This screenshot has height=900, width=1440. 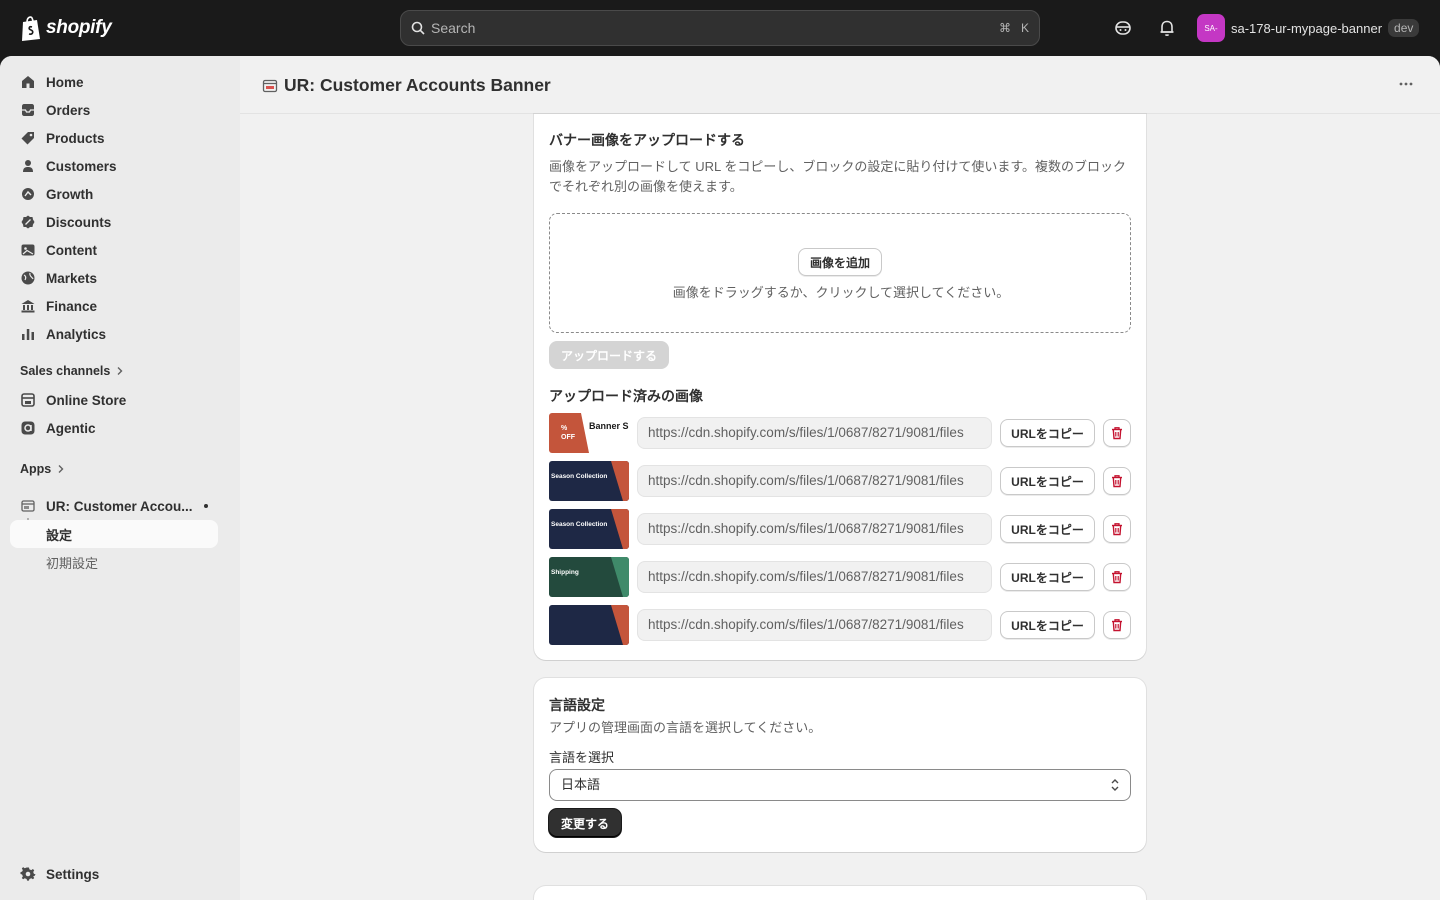 I want to click on app-pinned-dot, so click(x=206, y=506).